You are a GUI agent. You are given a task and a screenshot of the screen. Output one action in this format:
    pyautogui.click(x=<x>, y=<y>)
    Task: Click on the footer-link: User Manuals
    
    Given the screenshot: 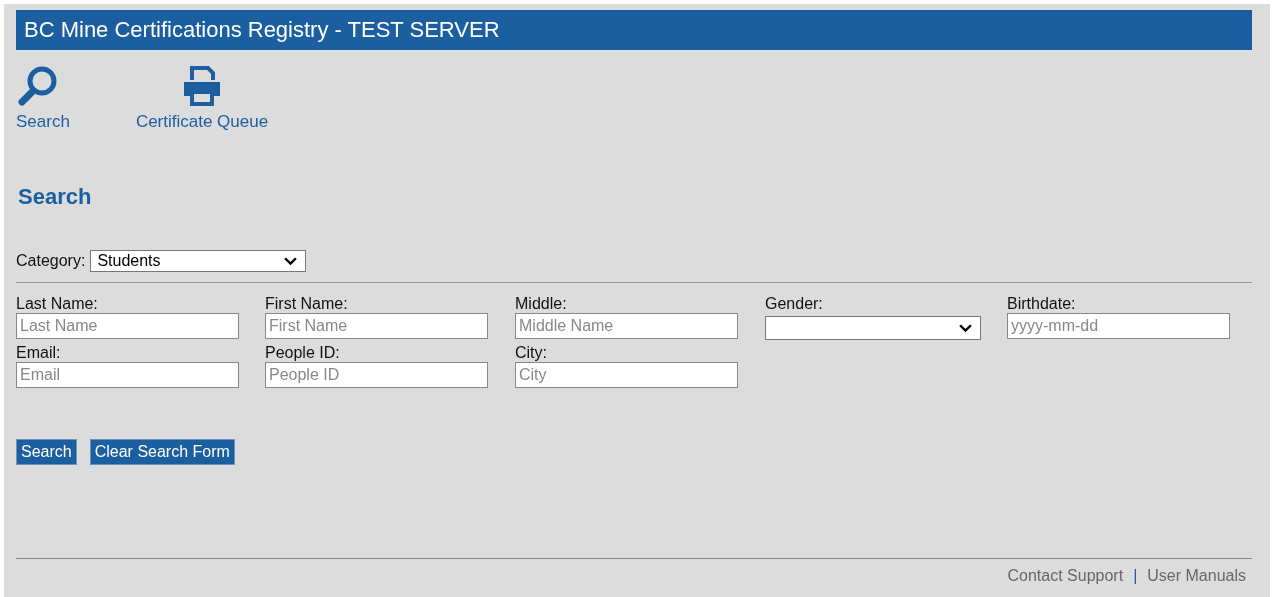 What is the action you would take?
    pyautogui.click(x=1196, y=582)
    